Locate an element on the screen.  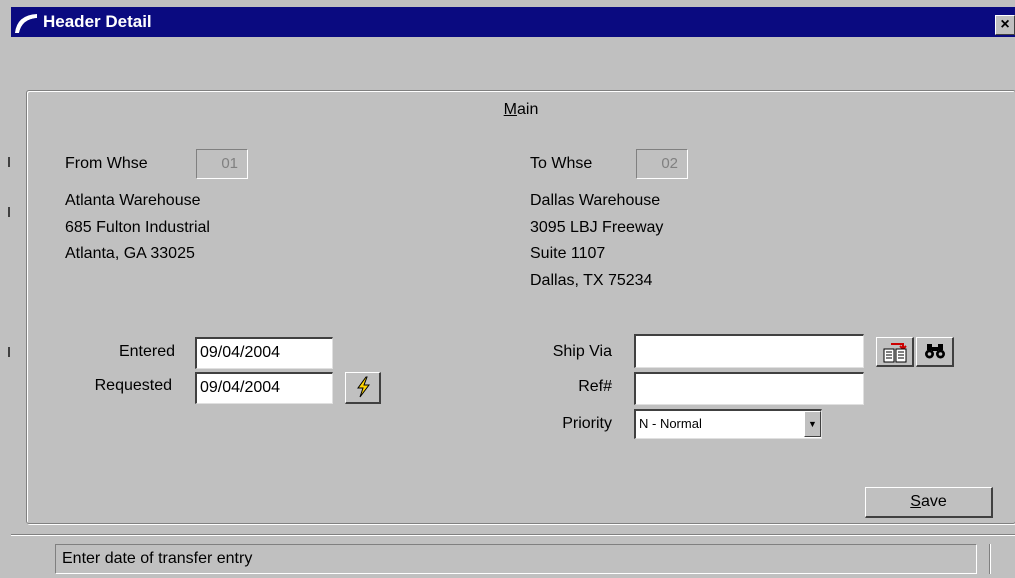
save-button: Save is located at coordinates (929, 502).